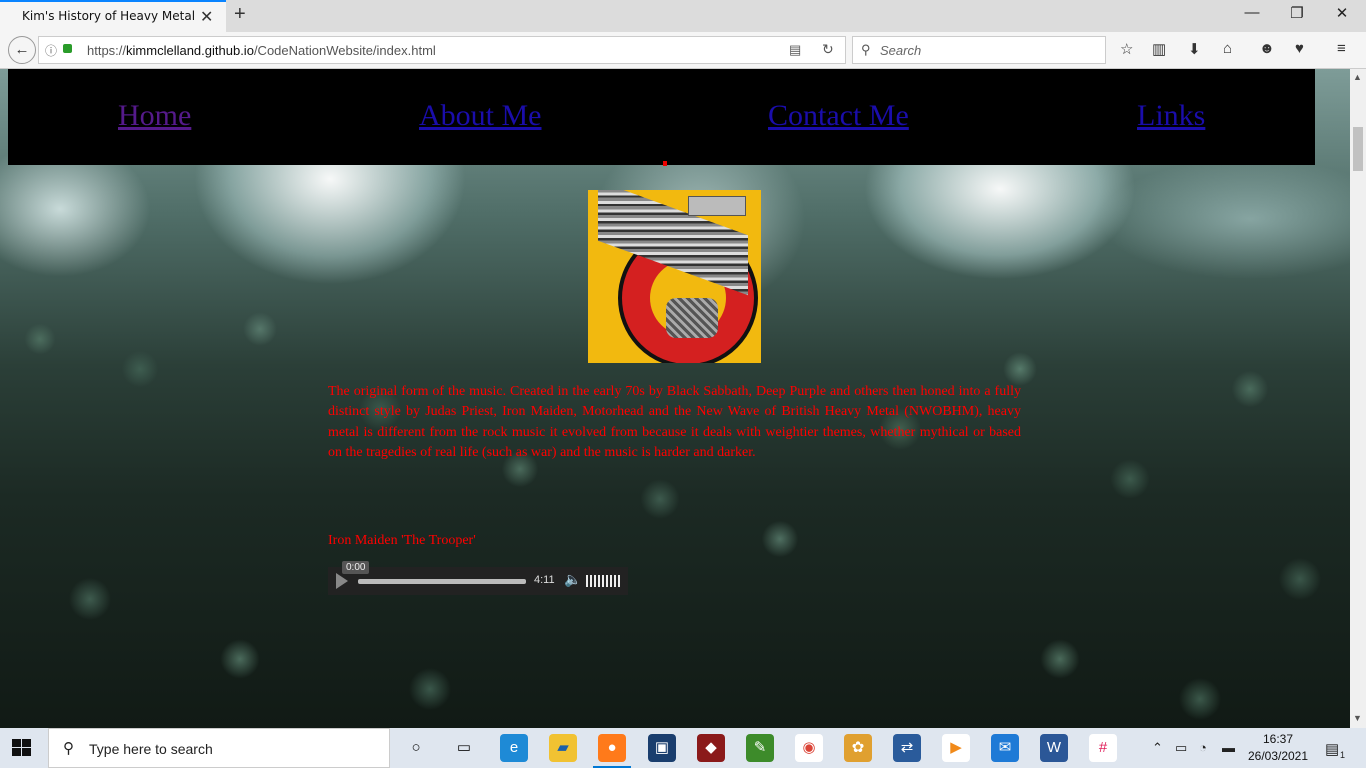  I want to click on show-hidden-icons-icon: ⌃, so click(1157, 748).